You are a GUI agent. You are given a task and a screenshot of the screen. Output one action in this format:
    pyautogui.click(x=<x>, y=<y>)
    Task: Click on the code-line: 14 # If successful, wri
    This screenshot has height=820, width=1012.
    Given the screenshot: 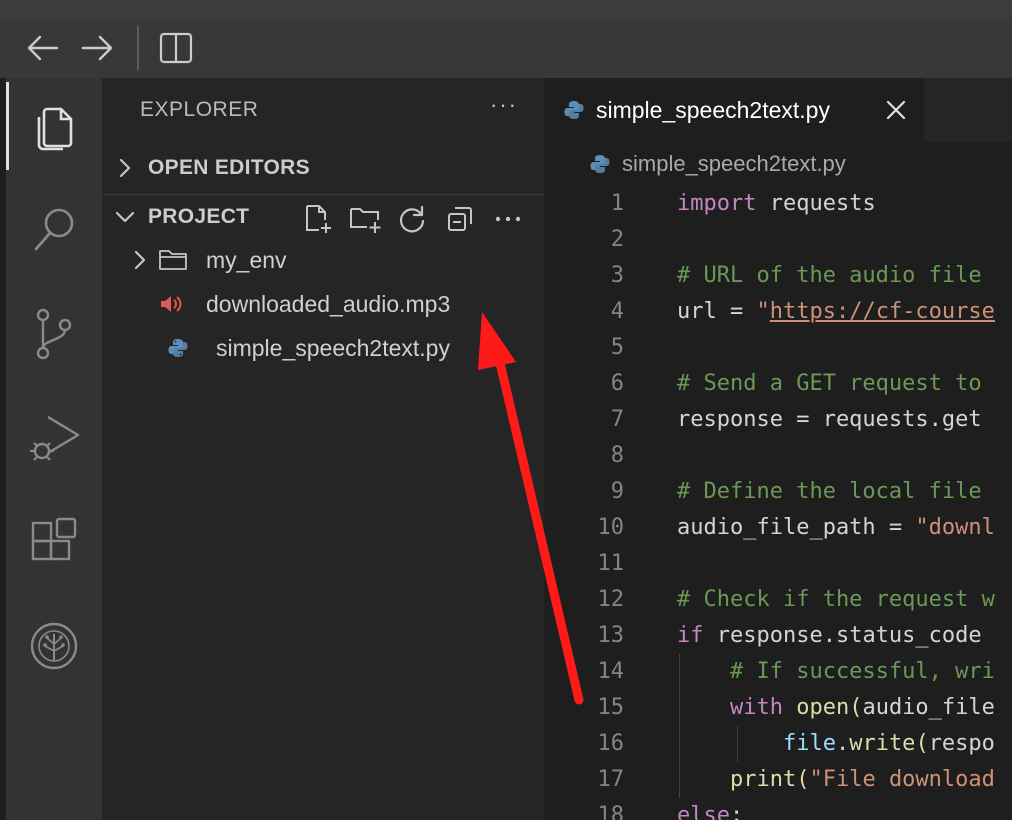 What is the action you would take?
    pyautogui.click(x=778, y=672)
    